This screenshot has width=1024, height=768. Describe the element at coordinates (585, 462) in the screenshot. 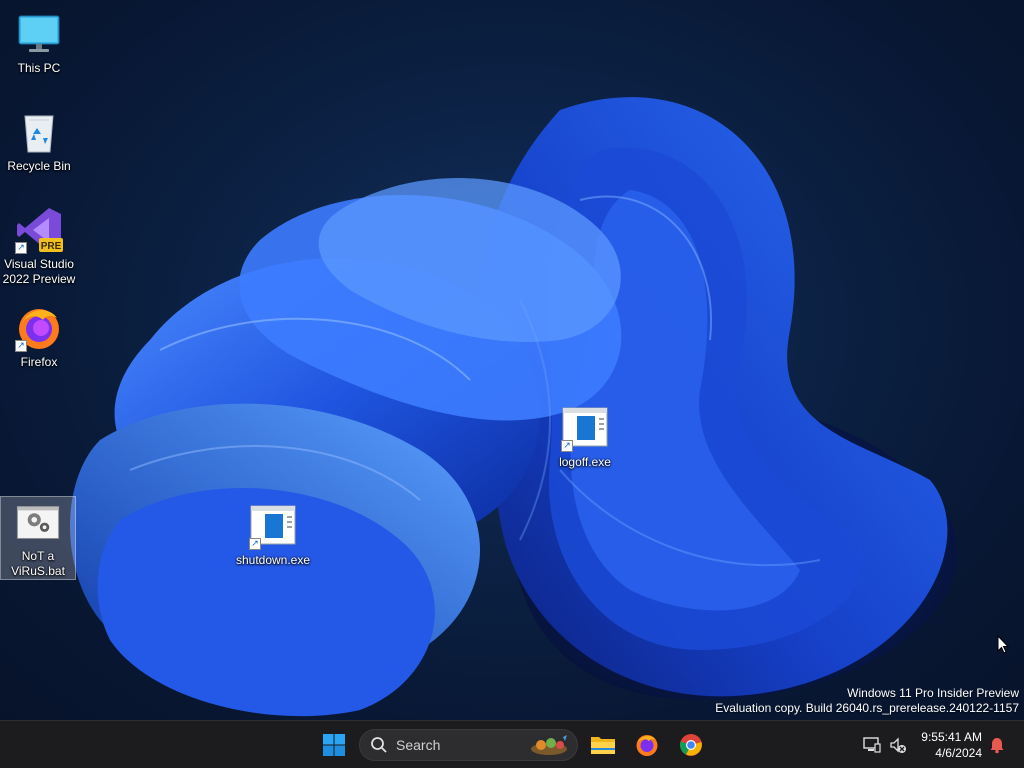

I see `desktop-icon-label: logoff.exe` at that location.